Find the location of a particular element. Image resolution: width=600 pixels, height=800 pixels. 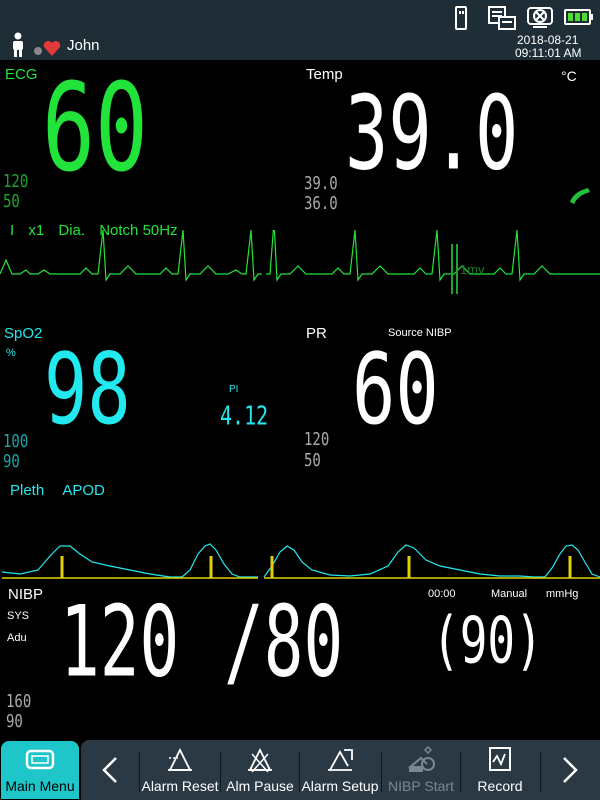

status-bar: John 2018-08-21 09:11:01 AM is located at coordinates (300, 30).